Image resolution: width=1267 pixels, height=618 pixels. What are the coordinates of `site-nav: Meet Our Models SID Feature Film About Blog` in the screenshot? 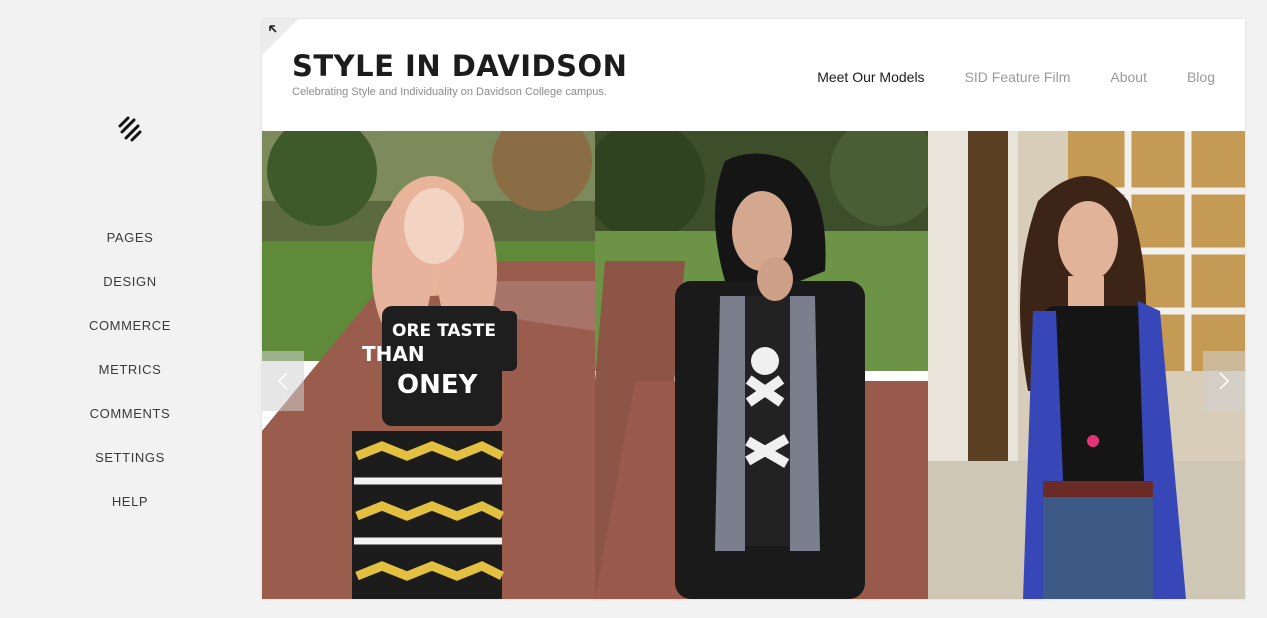 It's located at (996, 78).